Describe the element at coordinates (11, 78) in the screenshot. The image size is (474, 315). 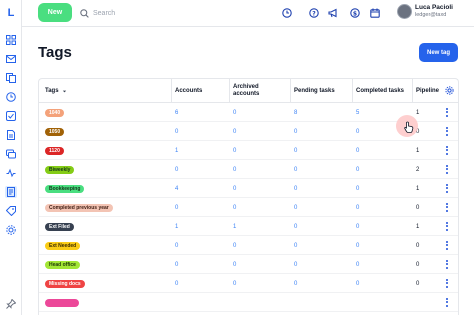
I see `documents-icon` at that location.